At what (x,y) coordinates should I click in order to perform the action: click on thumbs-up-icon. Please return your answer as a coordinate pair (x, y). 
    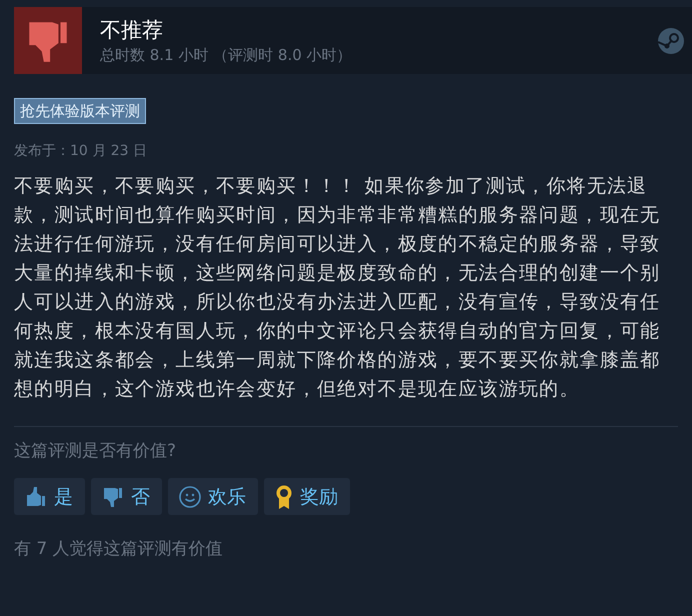
    Looking at the image, I should click on (36, 496).